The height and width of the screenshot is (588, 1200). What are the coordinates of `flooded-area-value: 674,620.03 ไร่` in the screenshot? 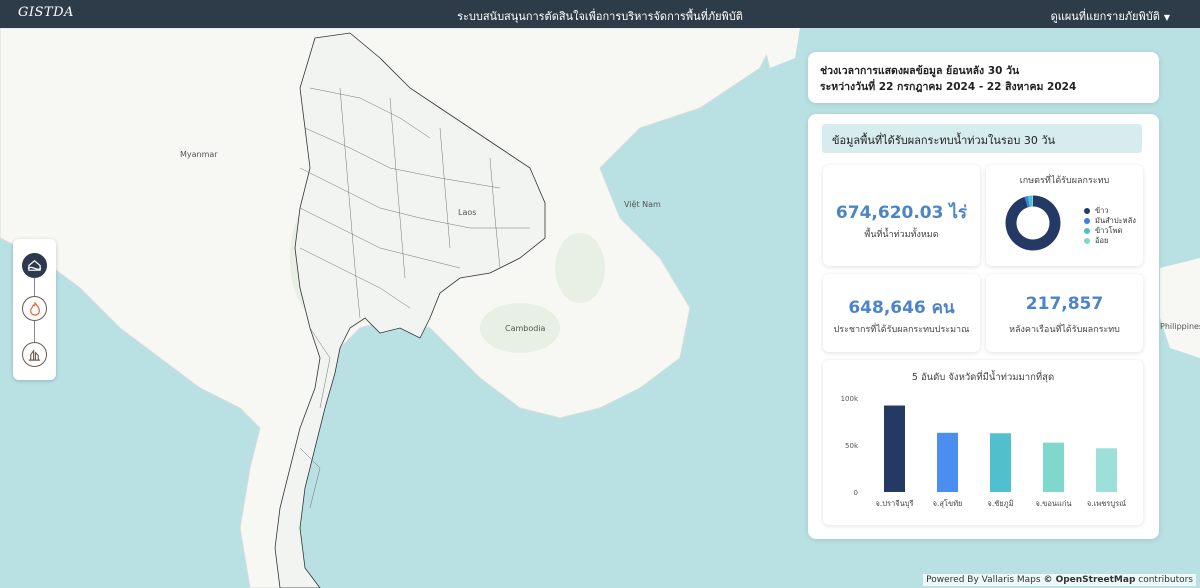 It's located at (901, 213).